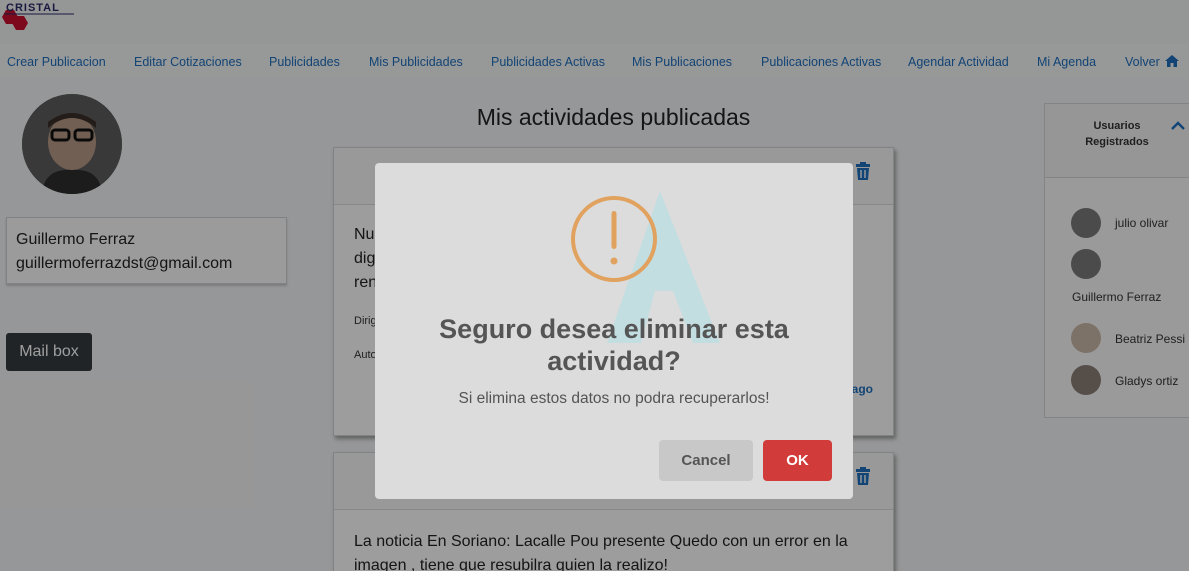 Image resolution: width=1189 pixels, height=571 pixels. What do you see at coordinates (614, 345) in the screenshot?
I see `dialog-title: Seguro desea eliminar esta actividad?` at bounding box center [614, 345].